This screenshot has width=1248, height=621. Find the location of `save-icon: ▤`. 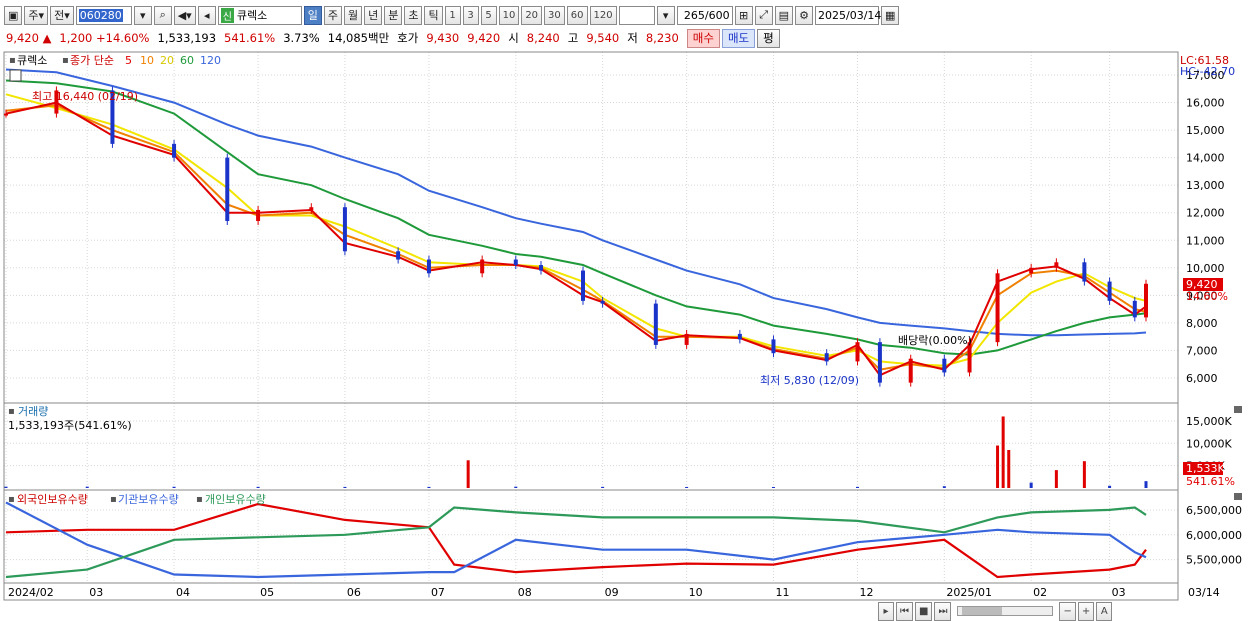

save-icon: ▤ is located at coordinates (784, 15).